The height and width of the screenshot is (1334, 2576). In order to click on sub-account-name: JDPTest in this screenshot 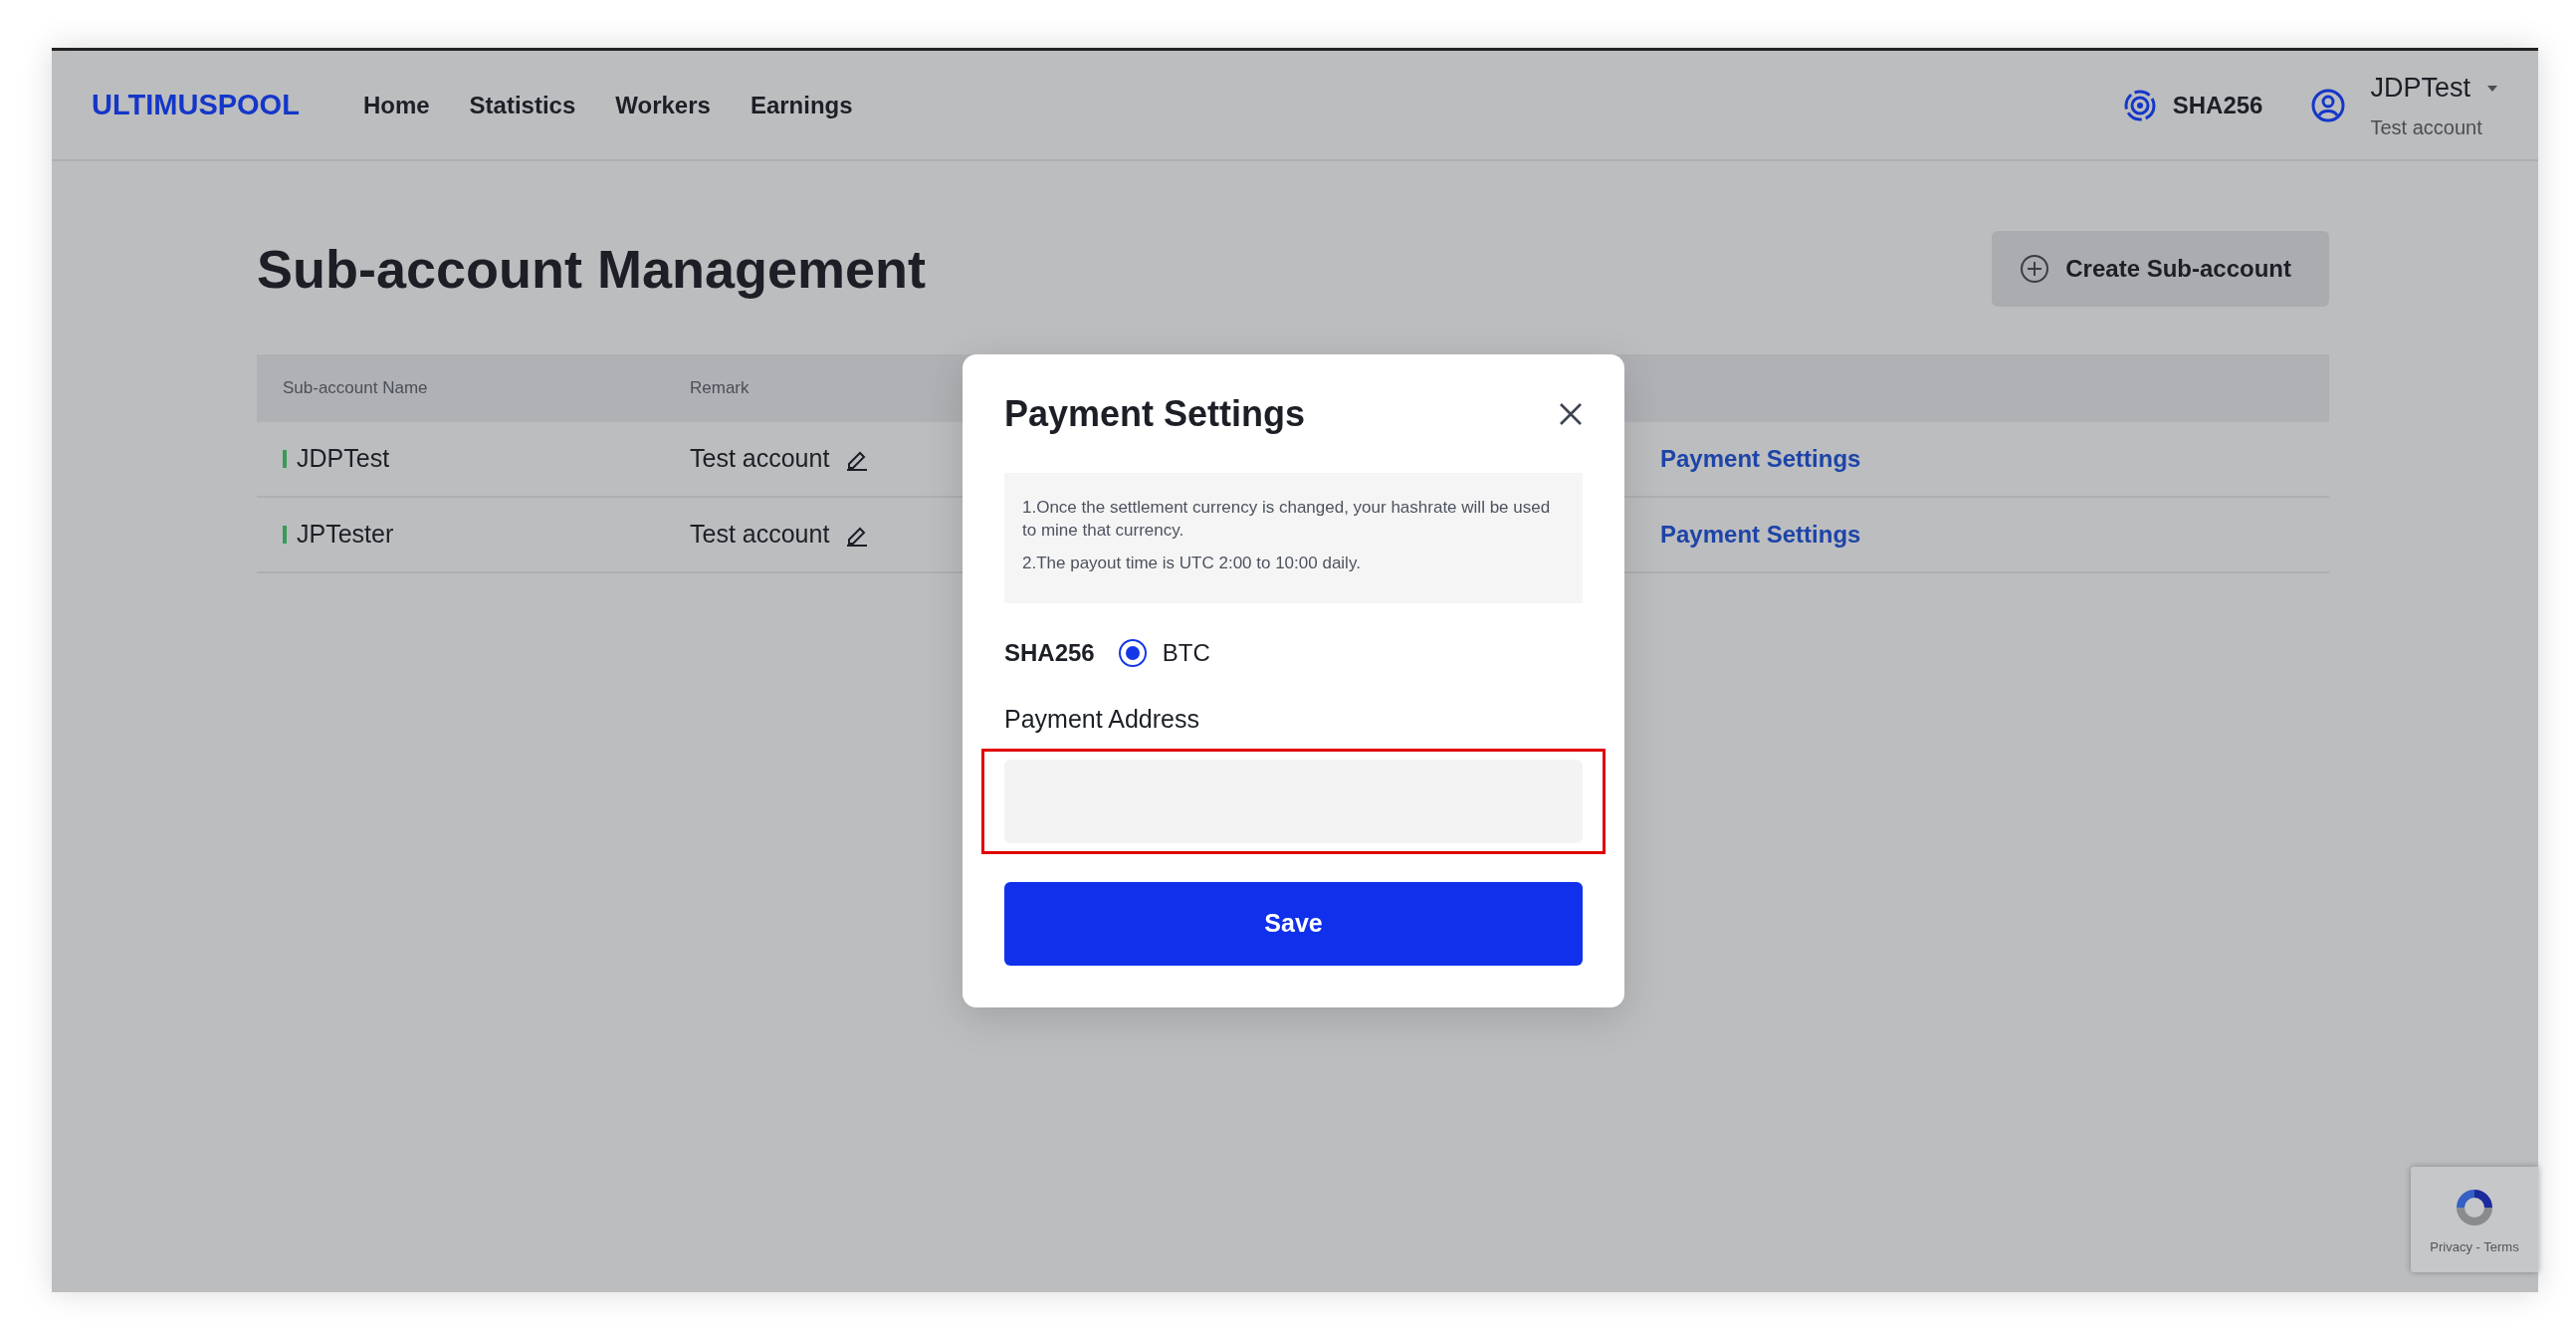, I will do `click(343, 459)`.